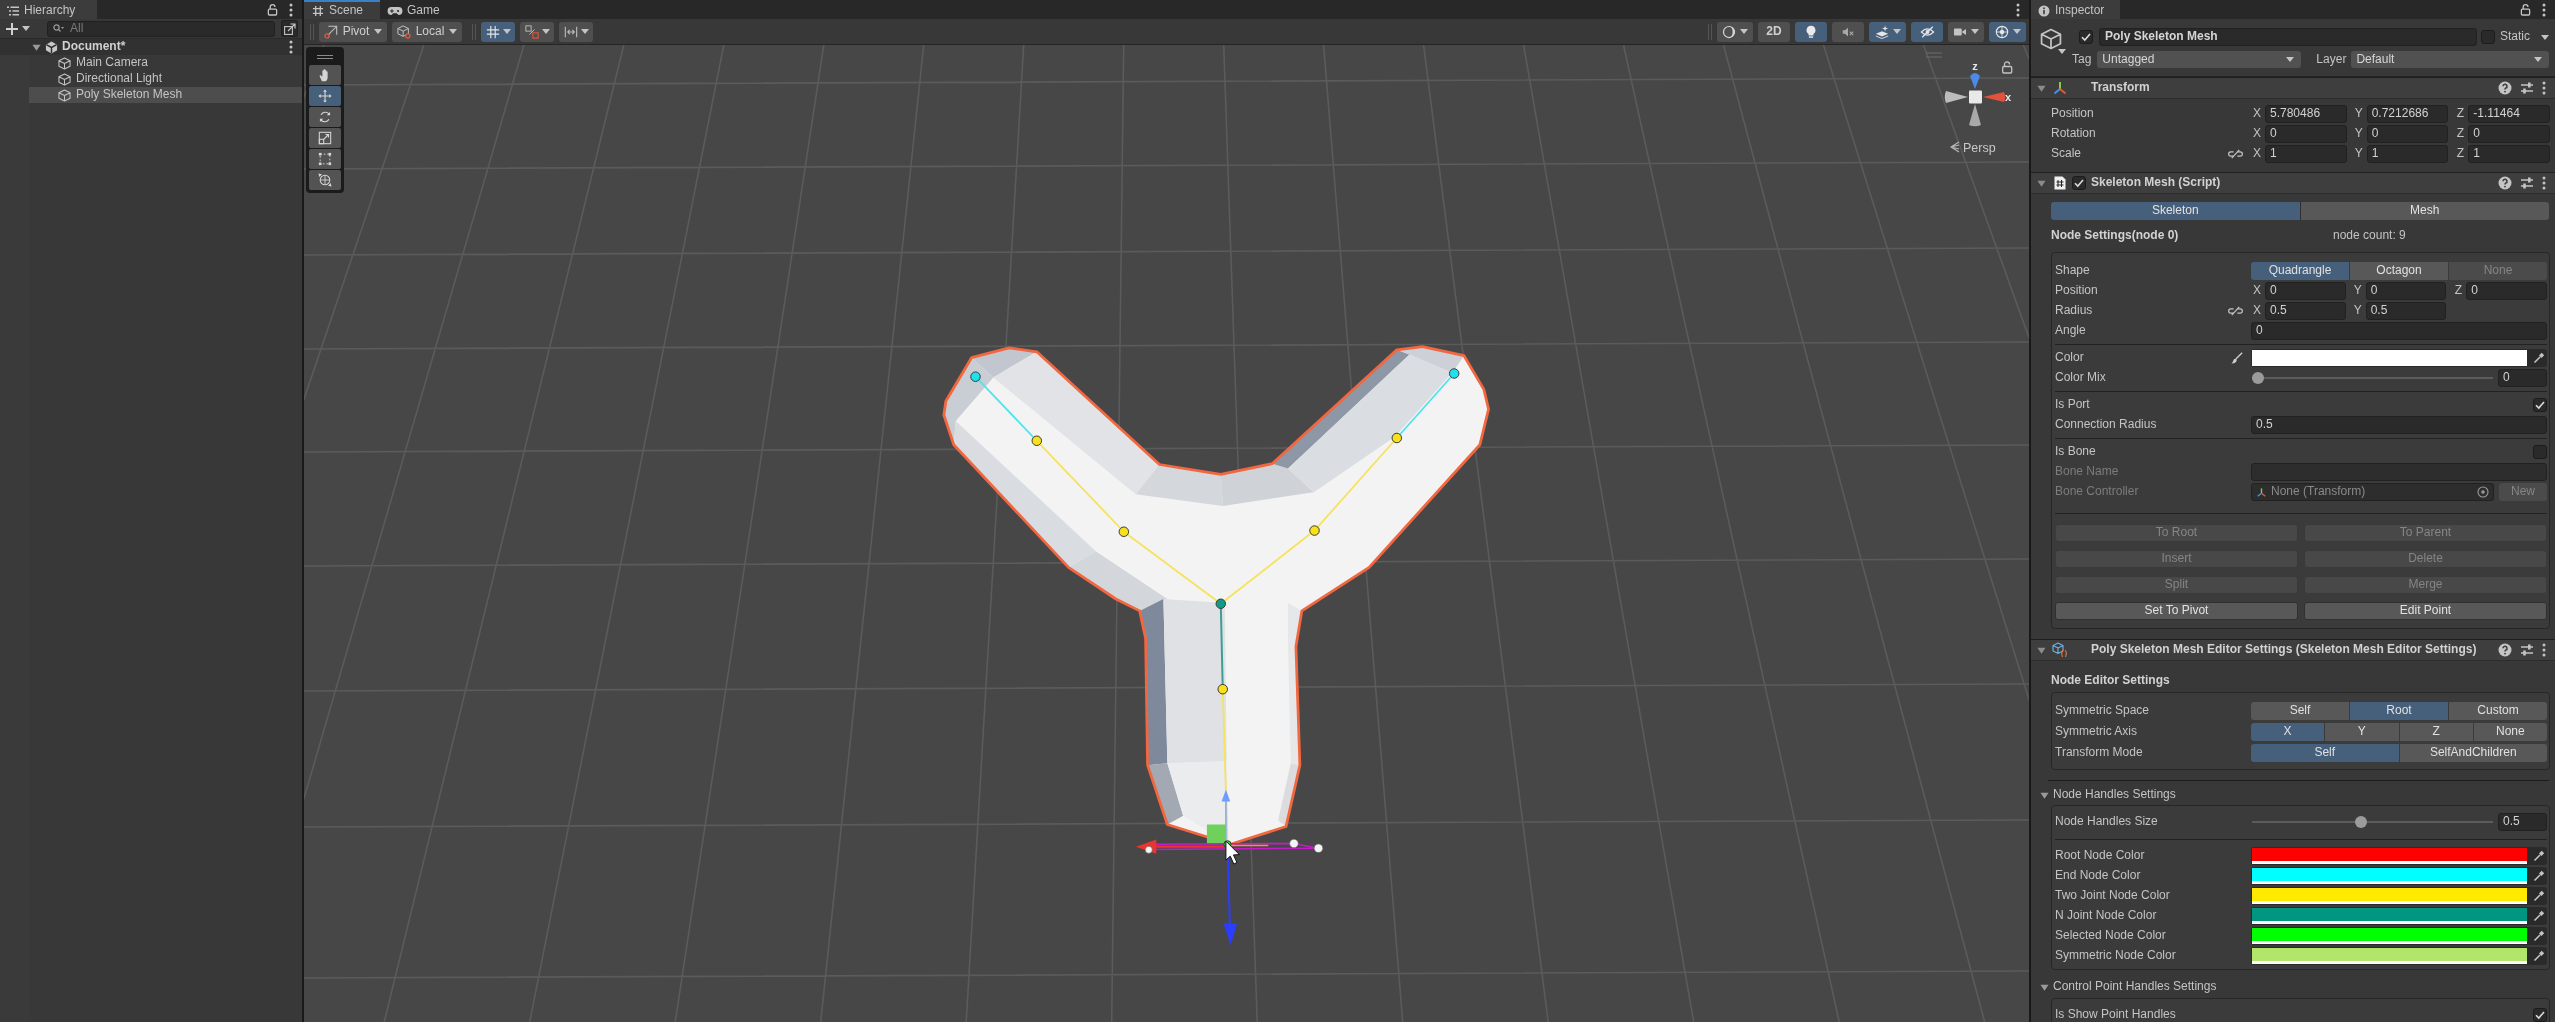 This screenshot has height=1022, width=2555. I want to click on pivot-rotation-button: Local, so click(427, 31).